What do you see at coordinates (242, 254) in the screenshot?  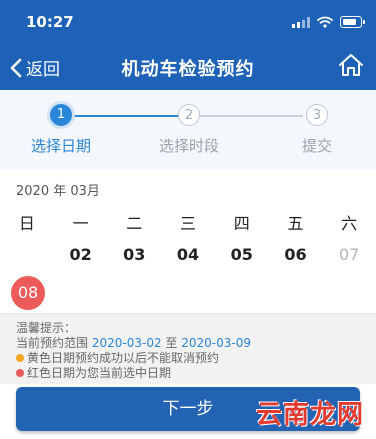 I see `calendar-day: 05` at bounding box center [242, 254].